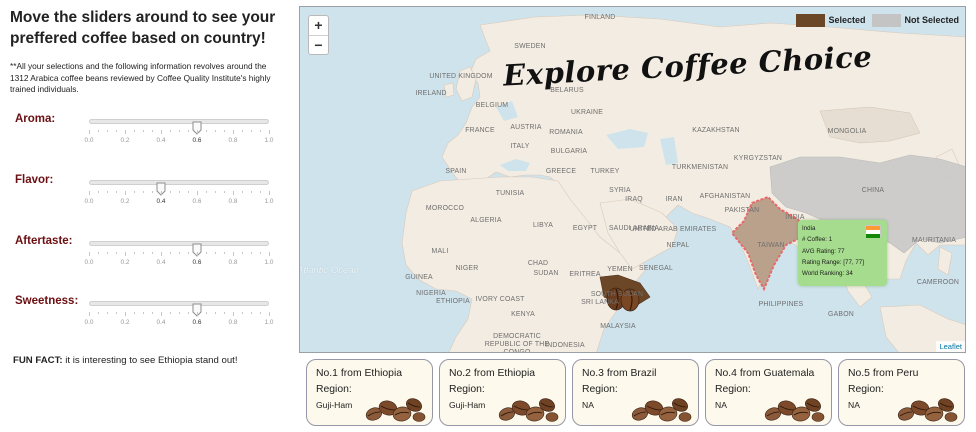 Image resolution: width=976 pixels, height=432 pixels. What do you see at coordinates (847, 20) in the screenshot?
I see `legend-label-selected: Selected` at bounding box center [847, 20].